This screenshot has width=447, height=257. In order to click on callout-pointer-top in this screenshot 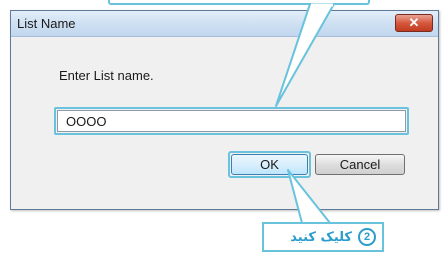, I will do `click(305, 55)`.